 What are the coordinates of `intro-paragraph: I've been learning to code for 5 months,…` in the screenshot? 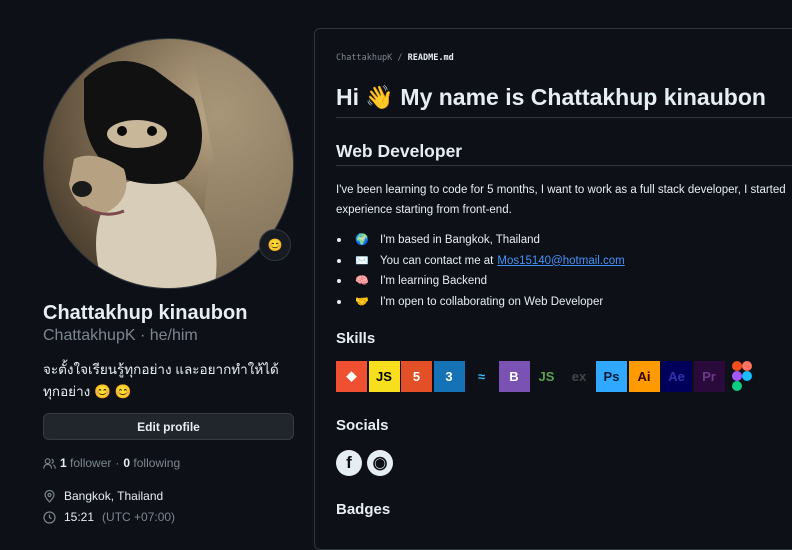 It's located at (564, 200).